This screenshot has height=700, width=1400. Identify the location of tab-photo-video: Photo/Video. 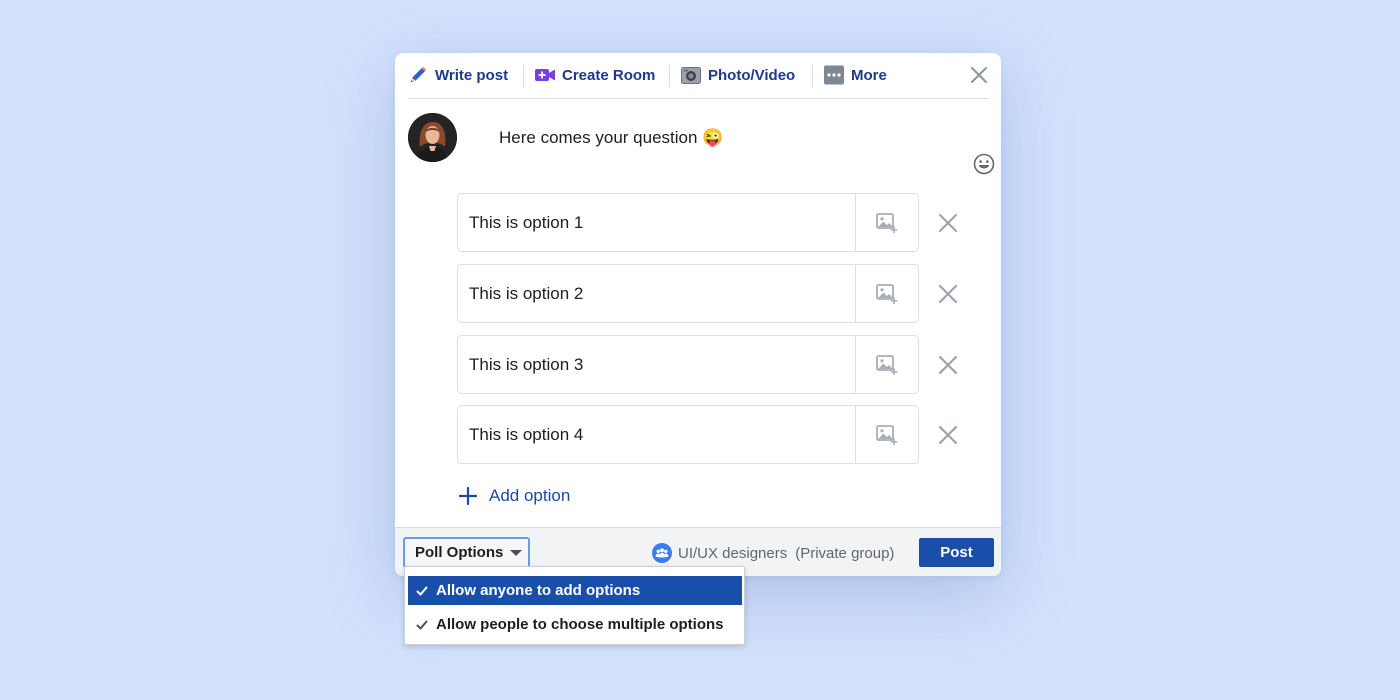
(738, 75).